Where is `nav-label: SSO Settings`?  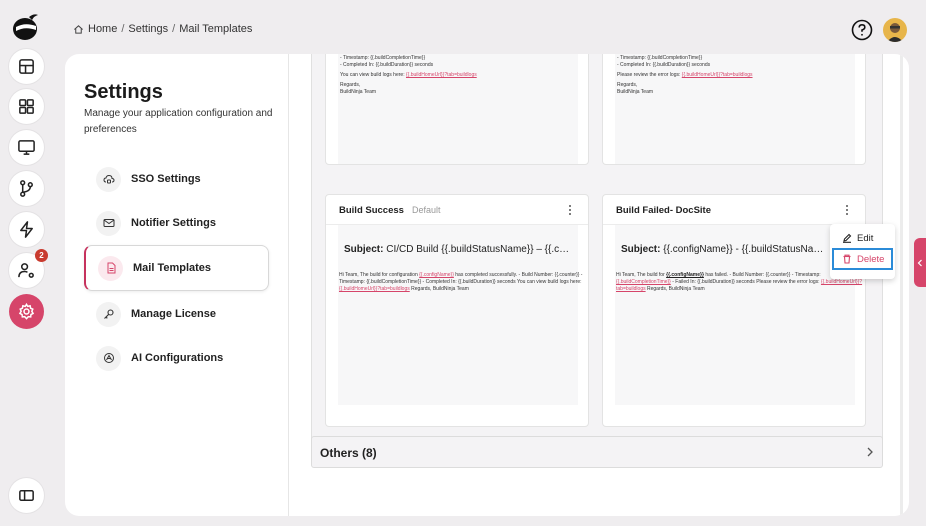 nav-label: SSO Settings is located at coordinates (166, 179).